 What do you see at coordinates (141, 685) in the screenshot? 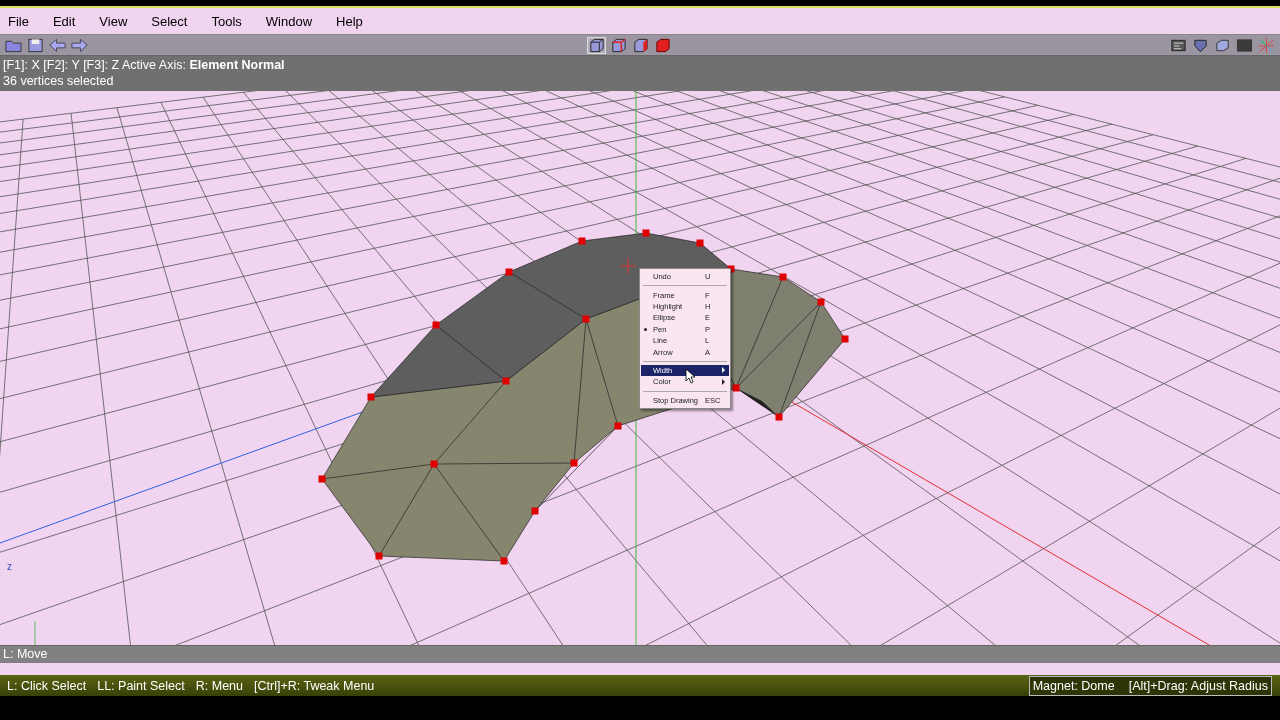
I see `status-hint: LL: Paint Select` at bounding box center [141, 685].